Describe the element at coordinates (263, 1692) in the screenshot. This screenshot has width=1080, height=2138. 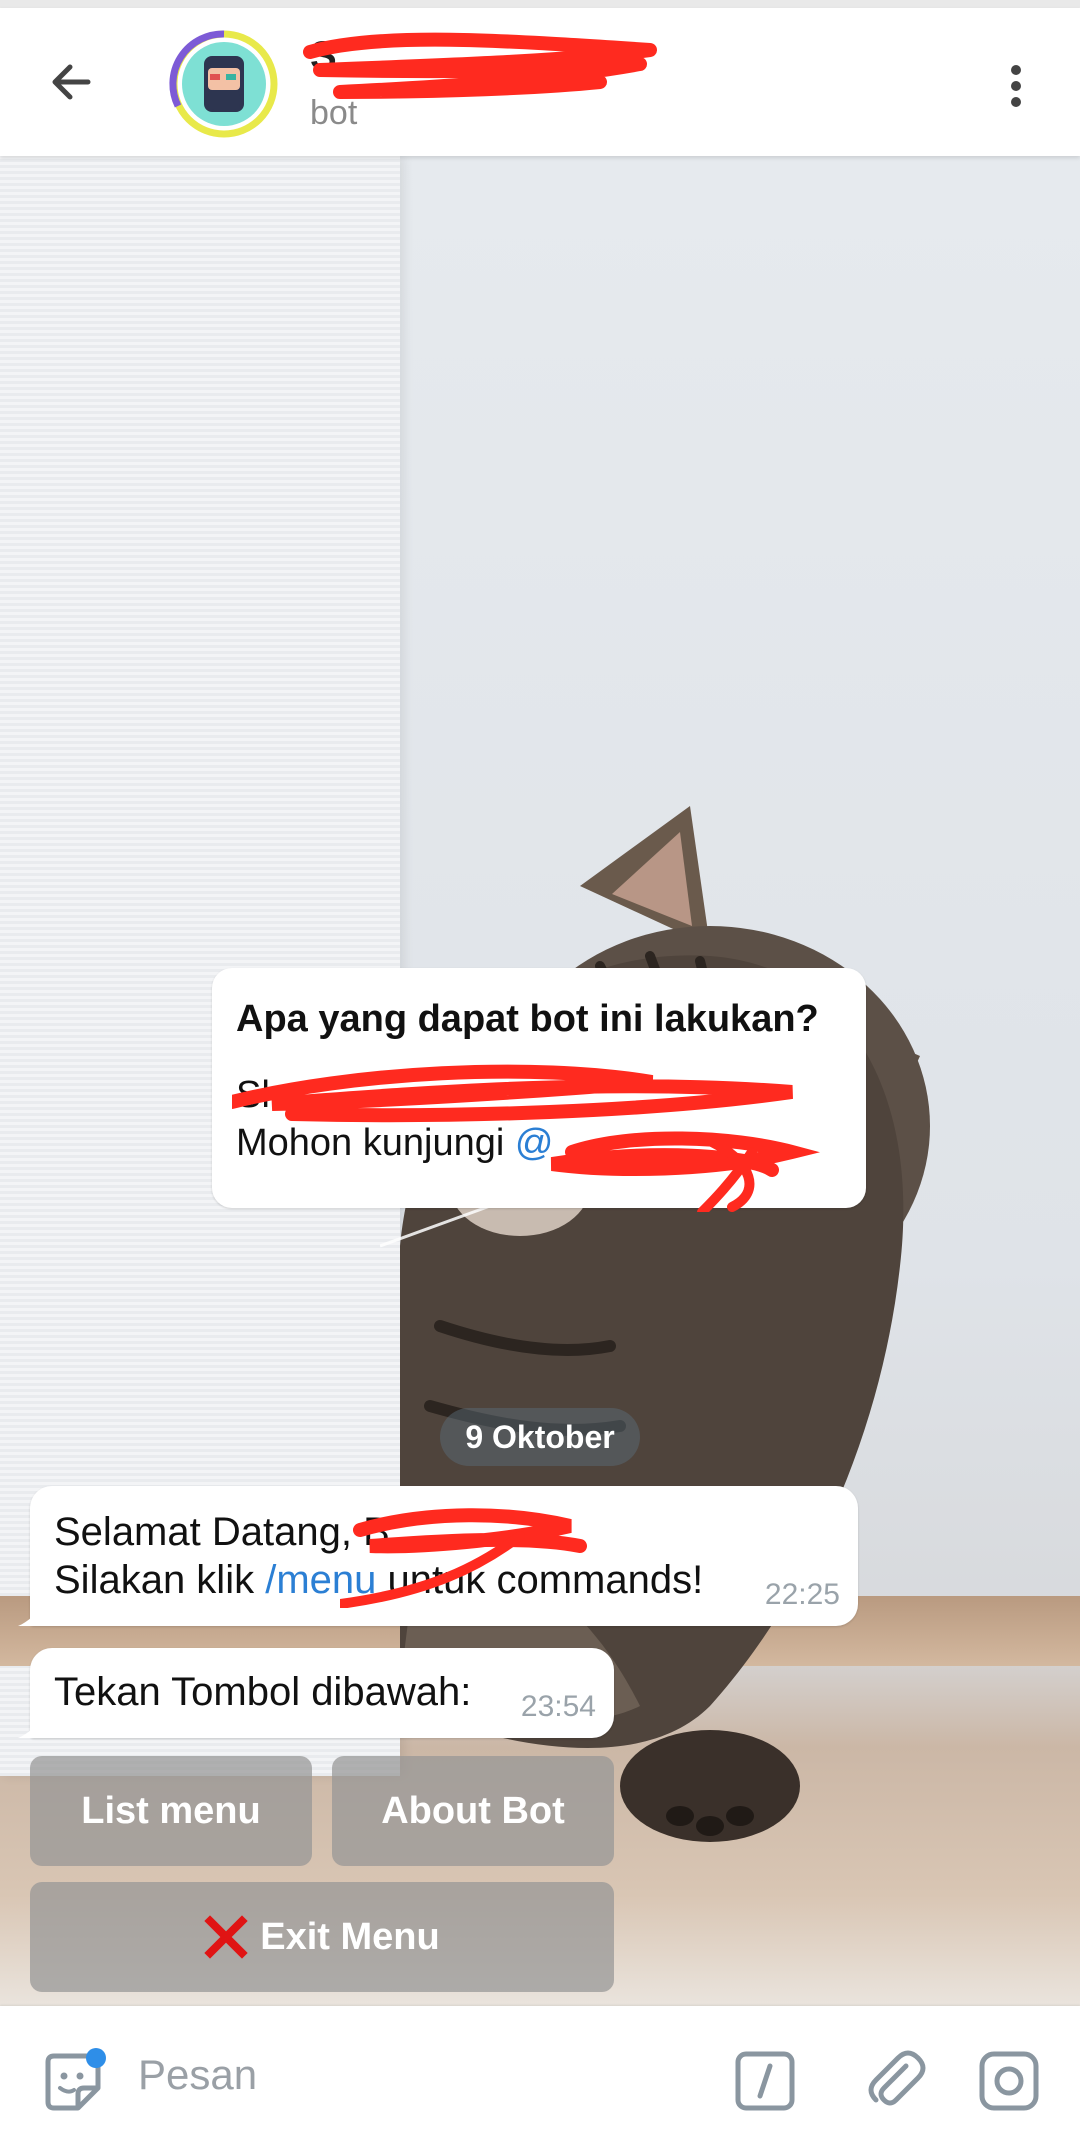
I see `message-text: Tekan Tombol dibawah:` at that location.